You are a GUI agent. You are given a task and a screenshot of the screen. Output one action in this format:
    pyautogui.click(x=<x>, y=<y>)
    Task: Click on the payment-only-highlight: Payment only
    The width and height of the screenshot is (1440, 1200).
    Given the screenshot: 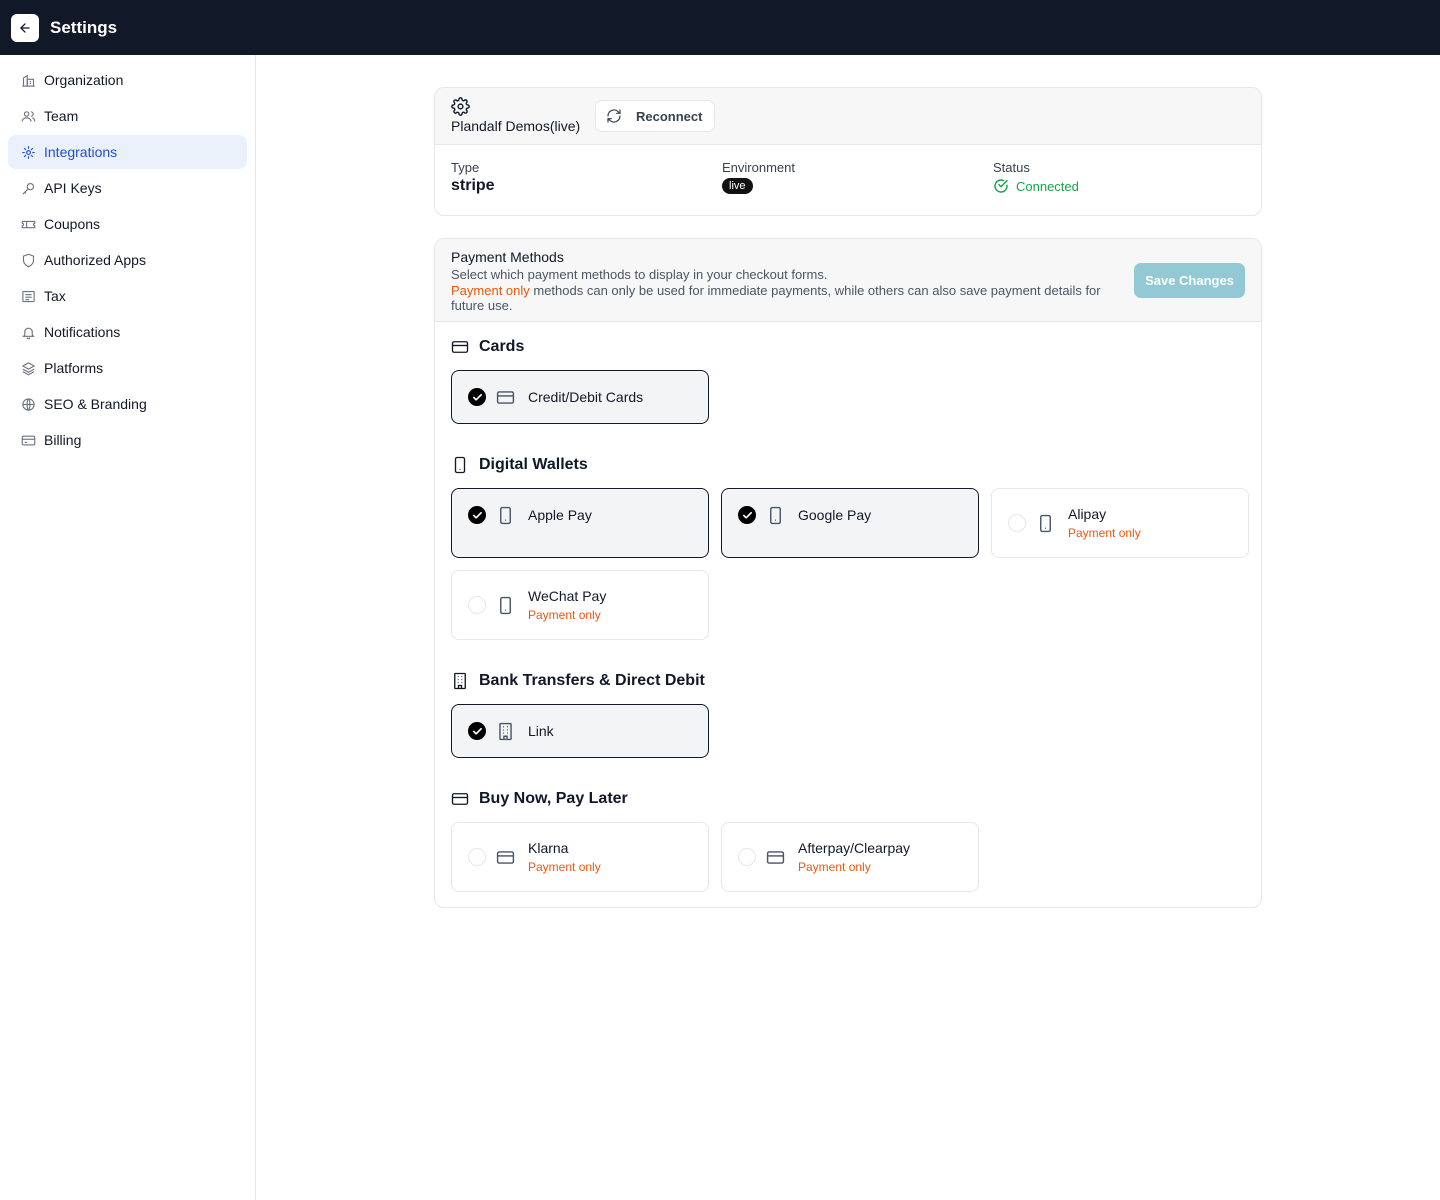 What is the action you would take?
    pyautogui.click(x=490, y=290)
    